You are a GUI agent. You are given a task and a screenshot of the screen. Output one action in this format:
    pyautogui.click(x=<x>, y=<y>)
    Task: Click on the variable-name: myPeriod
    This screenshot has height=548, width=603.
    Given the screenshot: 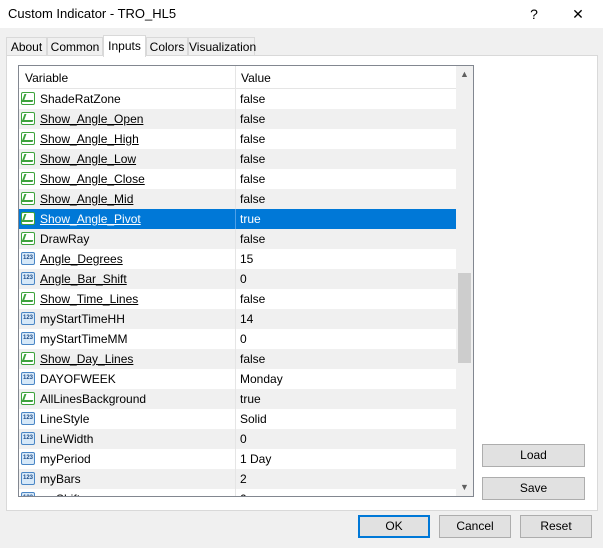 What is the action you would take?
    pyautogui.click(x=65, y=459)
    